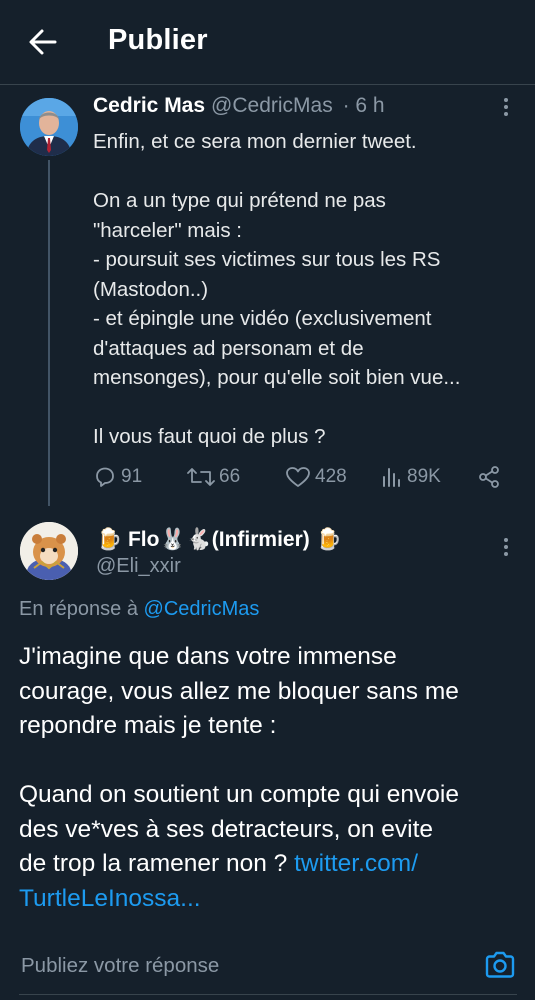 The width and height of the screenshot is (535, 1000). Describe the element at coordinates (201, 477) in the screenshot. I see `retweet-icon` at that location.